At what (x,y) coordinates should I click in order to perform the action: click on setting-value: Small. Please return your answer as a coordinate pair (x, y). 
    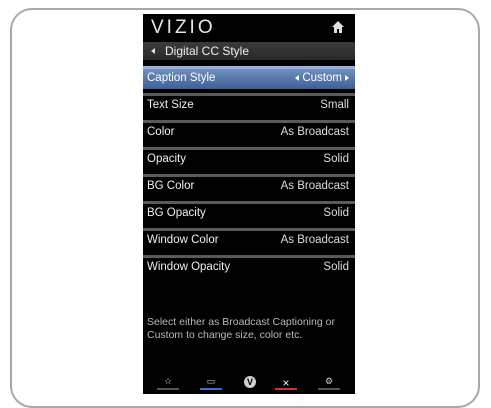
    Looking at the image, I should click on (334, 105).